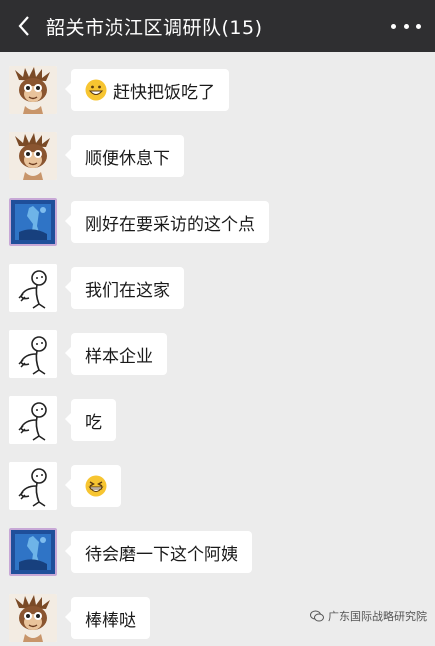 The height and width of the screenshot is (646, 435). I want to click on chevron-left-icon, so click(23, 26).